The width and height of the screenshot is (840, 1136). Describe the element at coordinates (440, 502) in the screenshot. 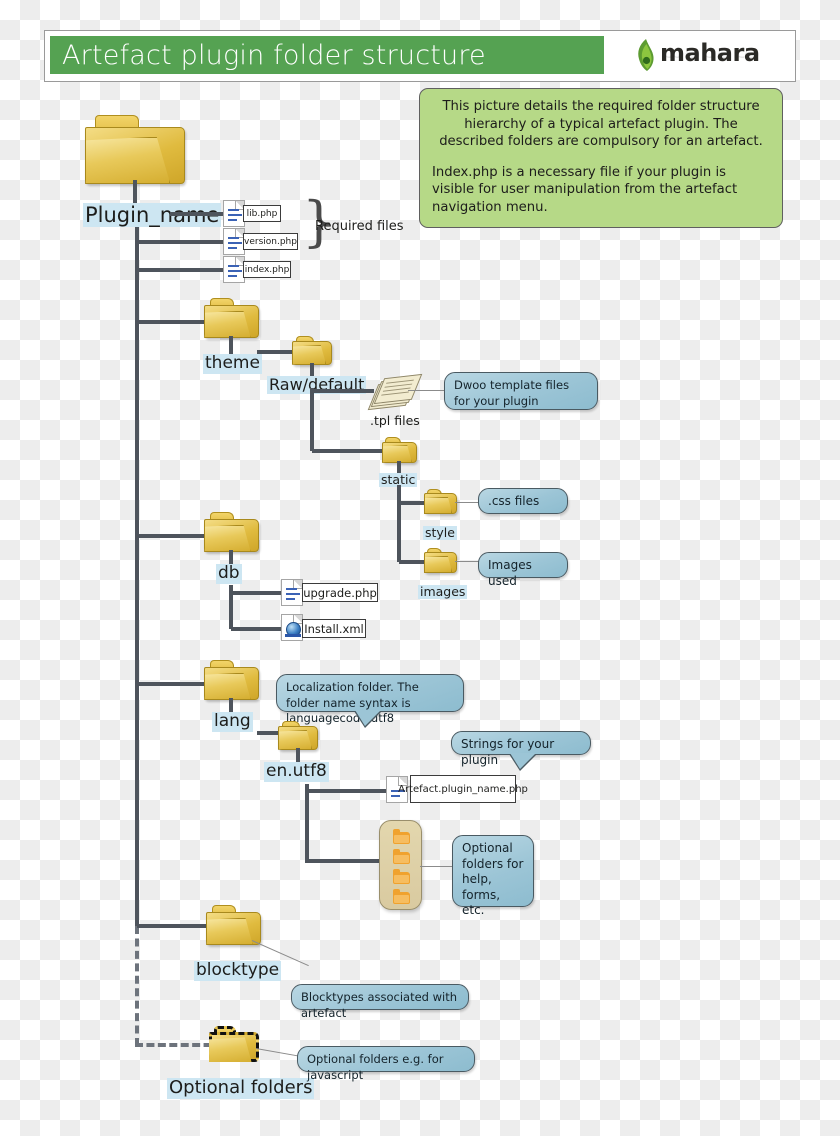

I see `folder-icon-style` at that location.